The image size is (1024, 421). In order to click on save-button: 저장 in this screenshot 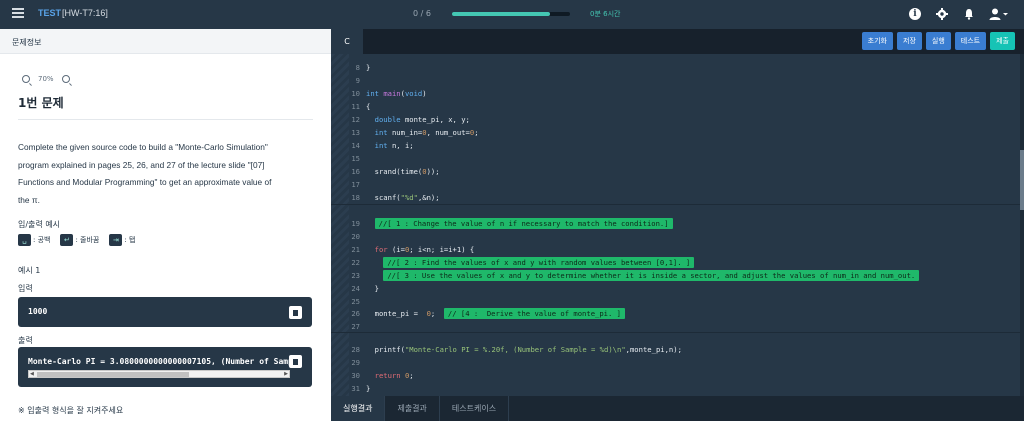, I will do `click(909, 41)`.